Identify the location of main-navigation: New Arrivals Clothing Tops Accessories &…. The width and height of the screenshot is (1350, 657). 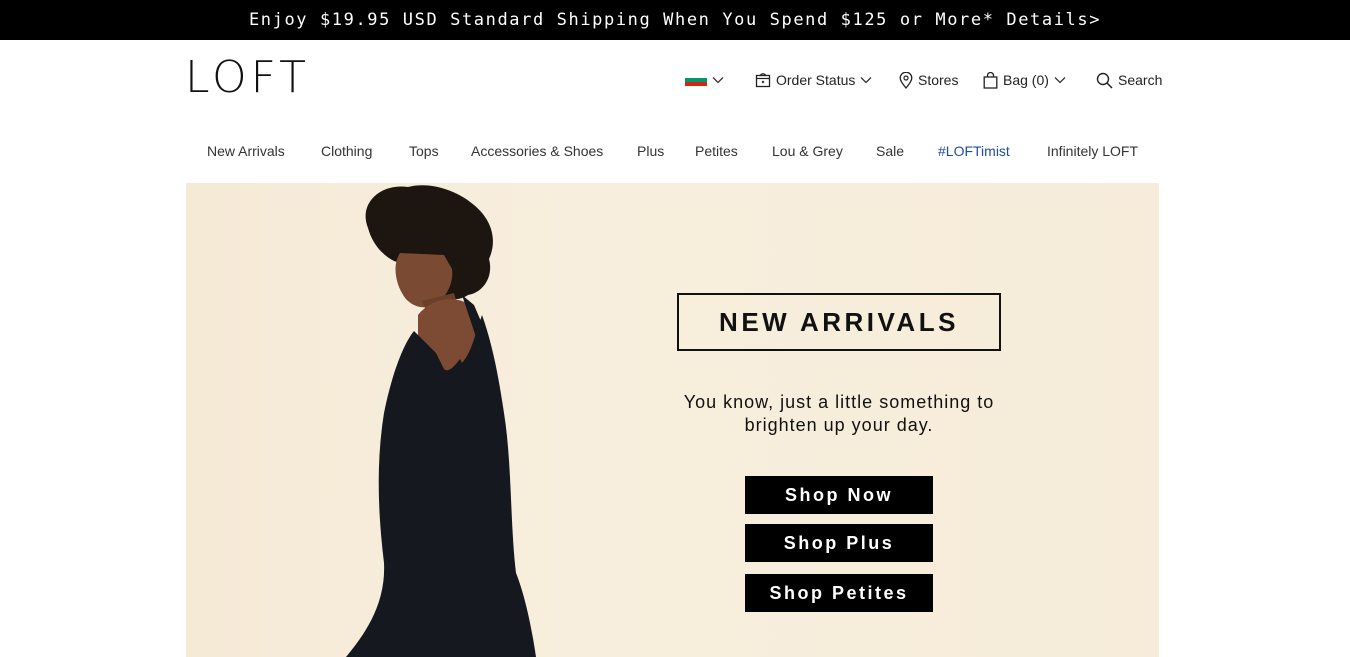
(675, 153).